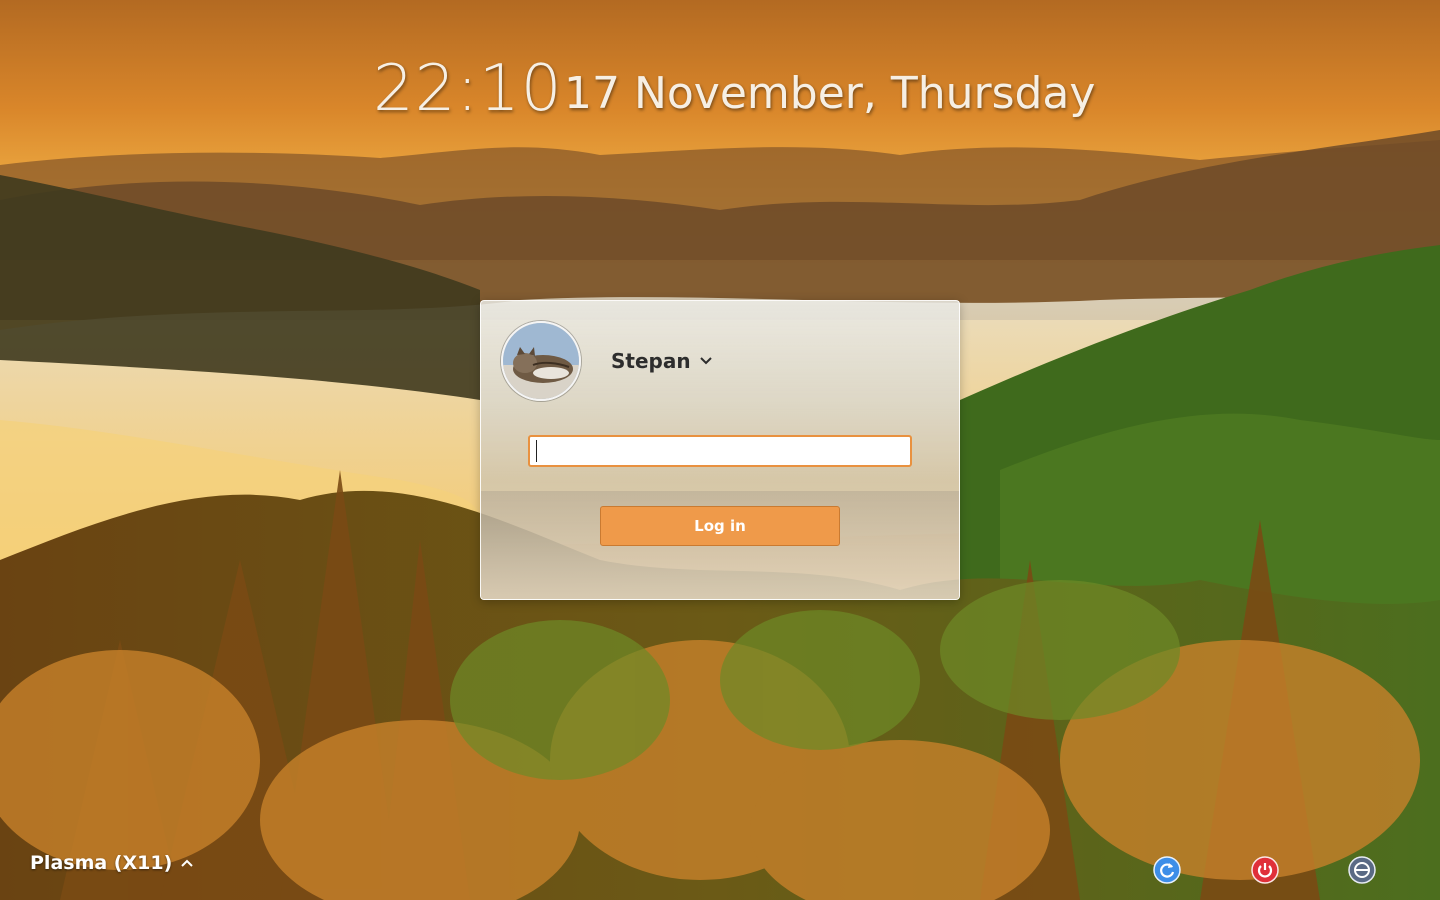 This screenshot has height=900, width=1440. I want to click on password-field, so click(720, 451).